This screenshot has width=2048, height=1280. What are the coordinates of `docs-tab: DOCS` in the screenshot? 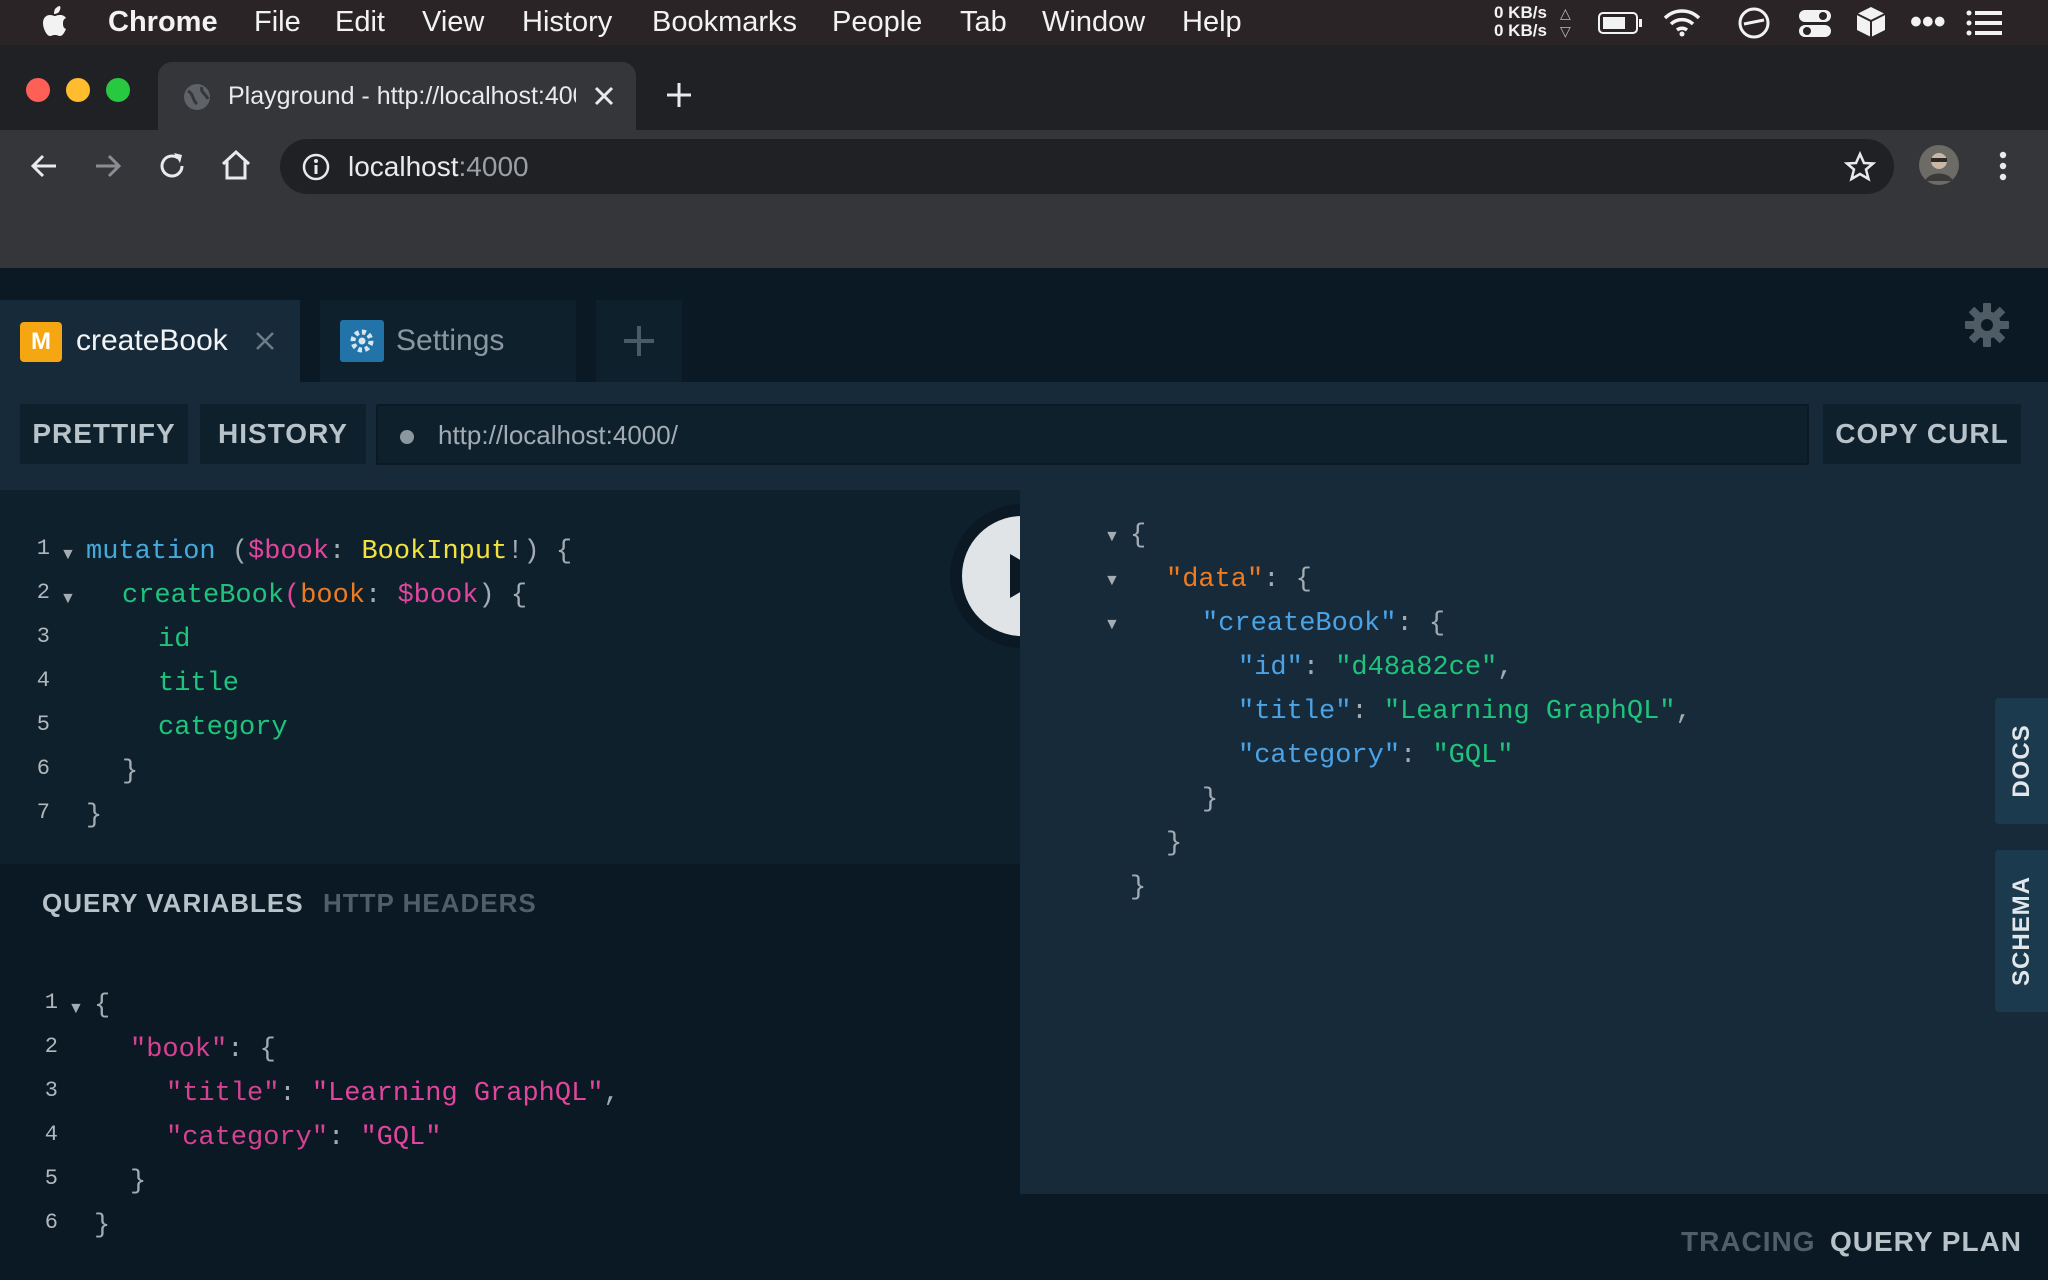 It's located at (2021, 761).